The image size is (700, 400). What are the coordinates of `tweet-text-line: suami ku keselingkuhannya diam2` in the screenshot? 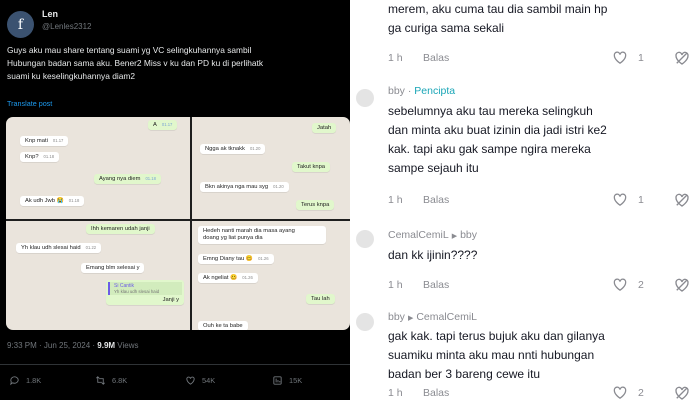 It's located at (71, 76).